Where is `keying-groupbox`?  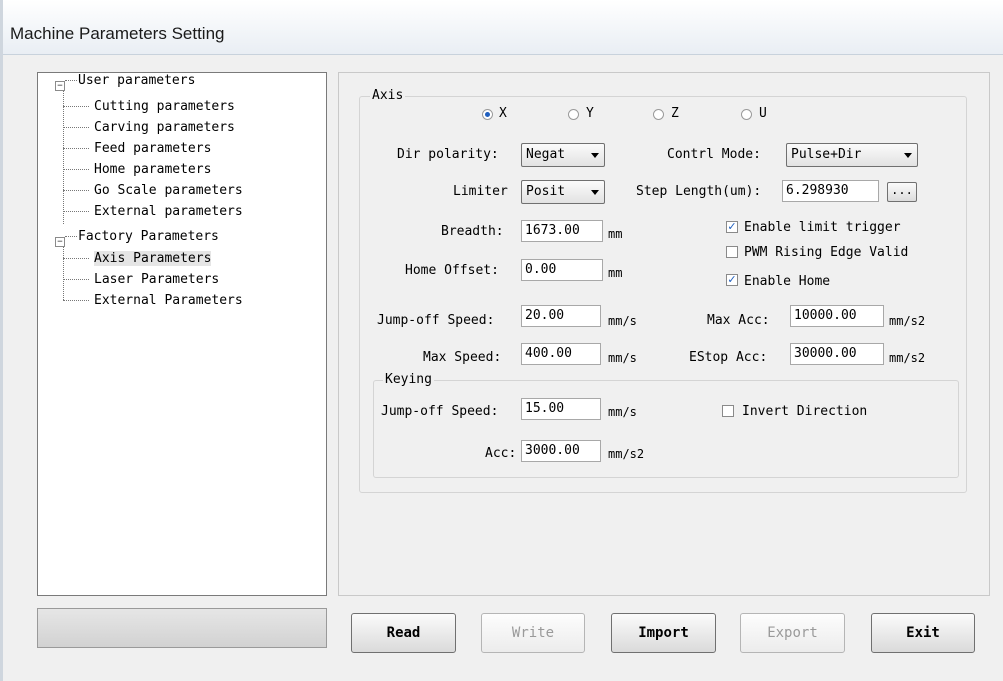 keying-groupbox is located at coordinates (666, 429).